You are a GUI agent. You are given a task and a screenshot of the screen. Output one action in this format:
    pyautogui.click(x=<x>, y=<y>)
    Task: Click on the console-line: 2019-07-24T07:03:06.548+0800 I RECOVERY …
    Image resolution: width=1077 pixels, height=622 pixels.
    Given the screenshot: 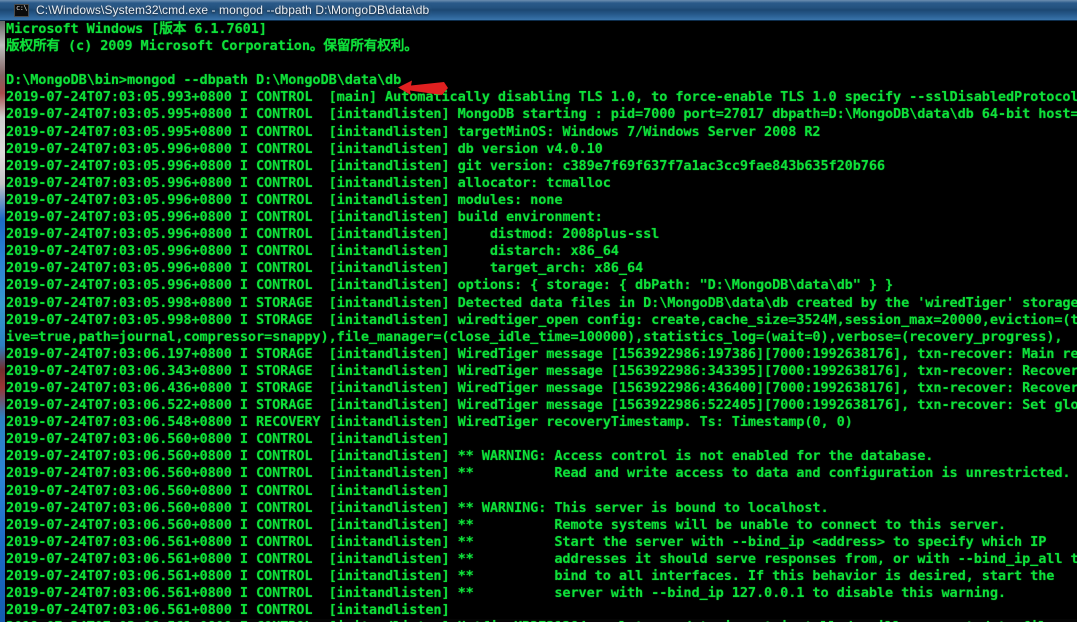 What is the action you would take?
    pyautogui.click(x=429, y=422)
    